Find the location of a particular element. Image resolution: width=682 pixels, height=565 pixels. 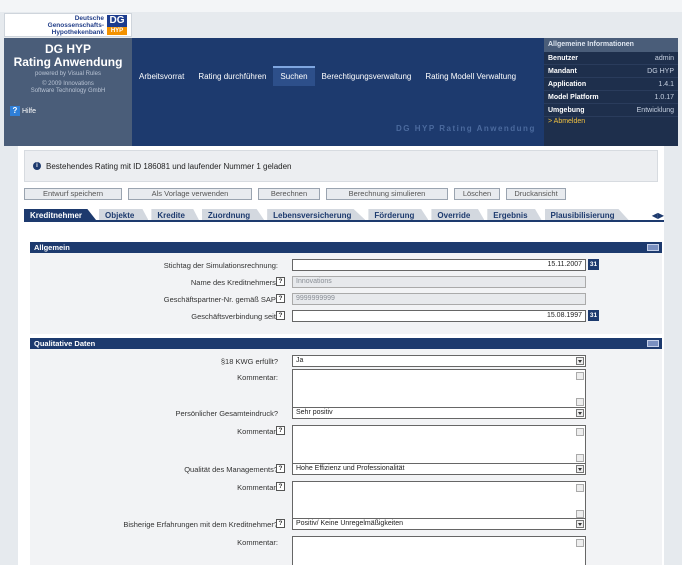

panel-qualitative-title: Qualitative Daten is located at coordinates (65, 343).